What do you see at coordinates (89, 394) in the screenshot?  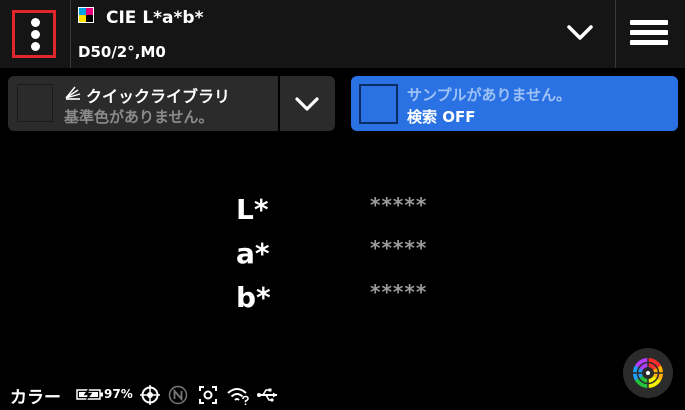 I see `battery-charging-icon` at bounding box center [89, 394].